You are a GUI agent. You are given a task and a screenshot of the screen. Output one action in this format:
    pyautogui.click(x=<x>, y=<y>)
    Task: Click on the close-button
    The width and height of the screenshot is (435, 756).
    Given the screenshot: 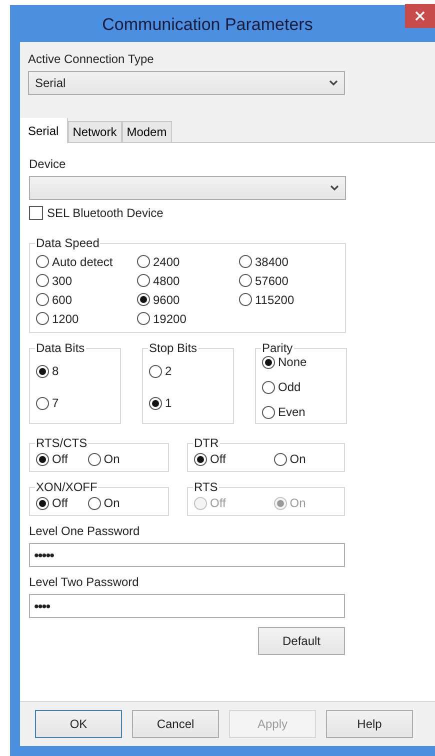 What is the action you would take?
    pyautogui.click(x=420, y=16)
    